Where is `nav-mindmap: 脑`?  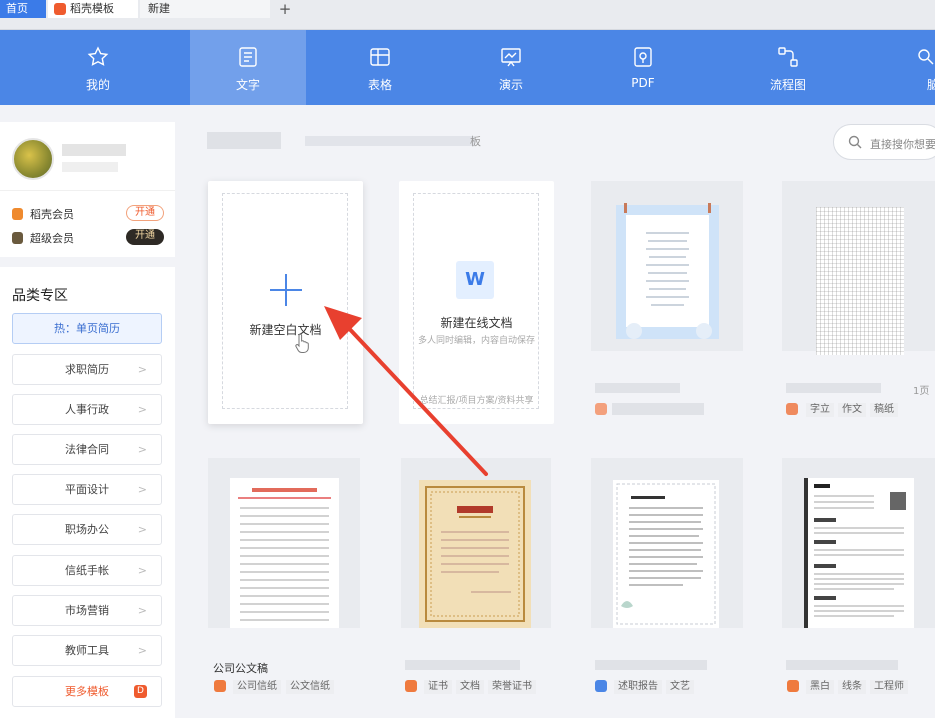 nav-mindmap: 脑 is located at coordinates (901, 67).